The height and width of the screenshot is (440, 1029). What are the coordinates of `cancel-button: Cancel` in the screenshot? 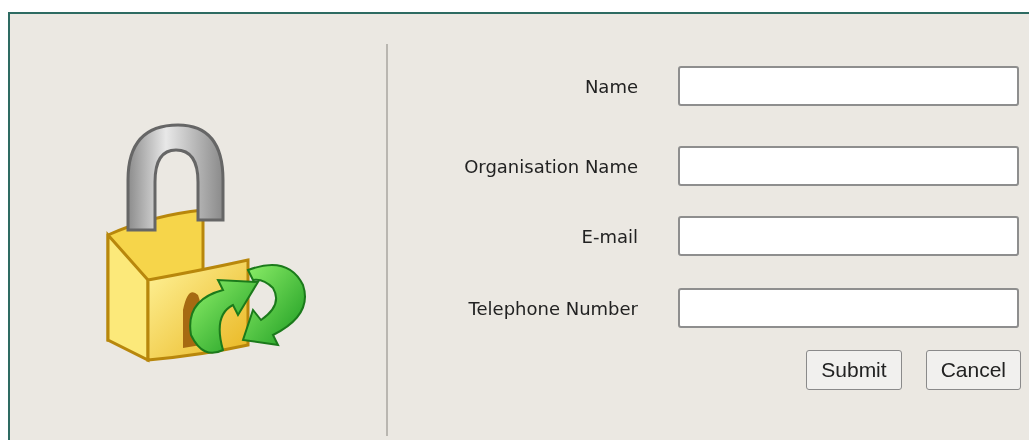 It's located at (973, 370).